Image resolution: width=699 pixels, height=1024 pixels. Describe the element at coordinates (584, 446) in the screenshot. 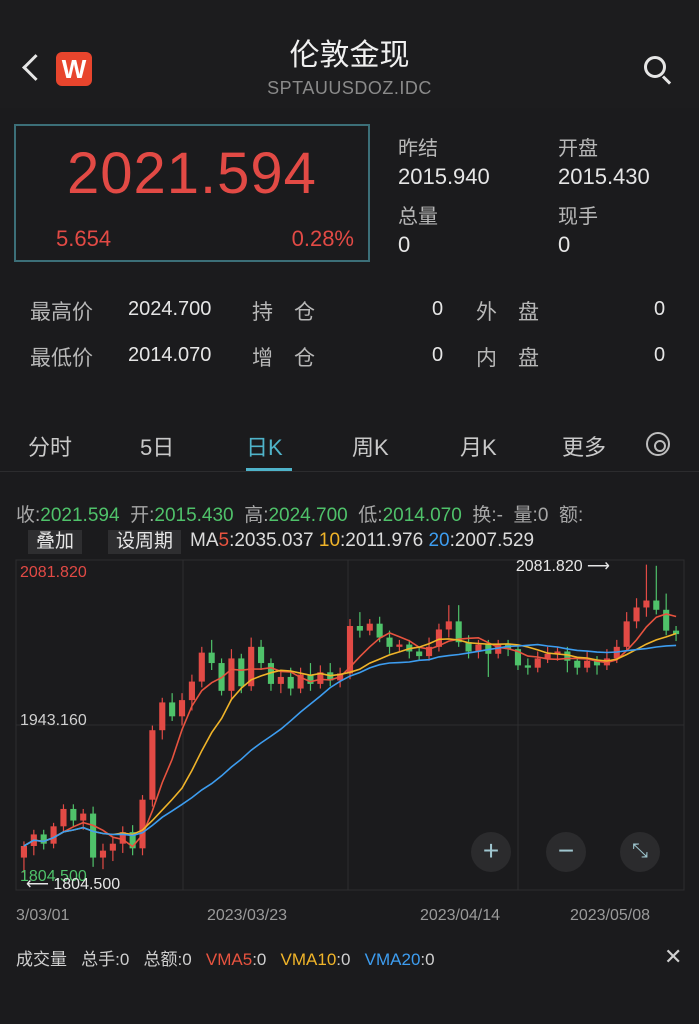

I see `tab-more: 更多` at that location.